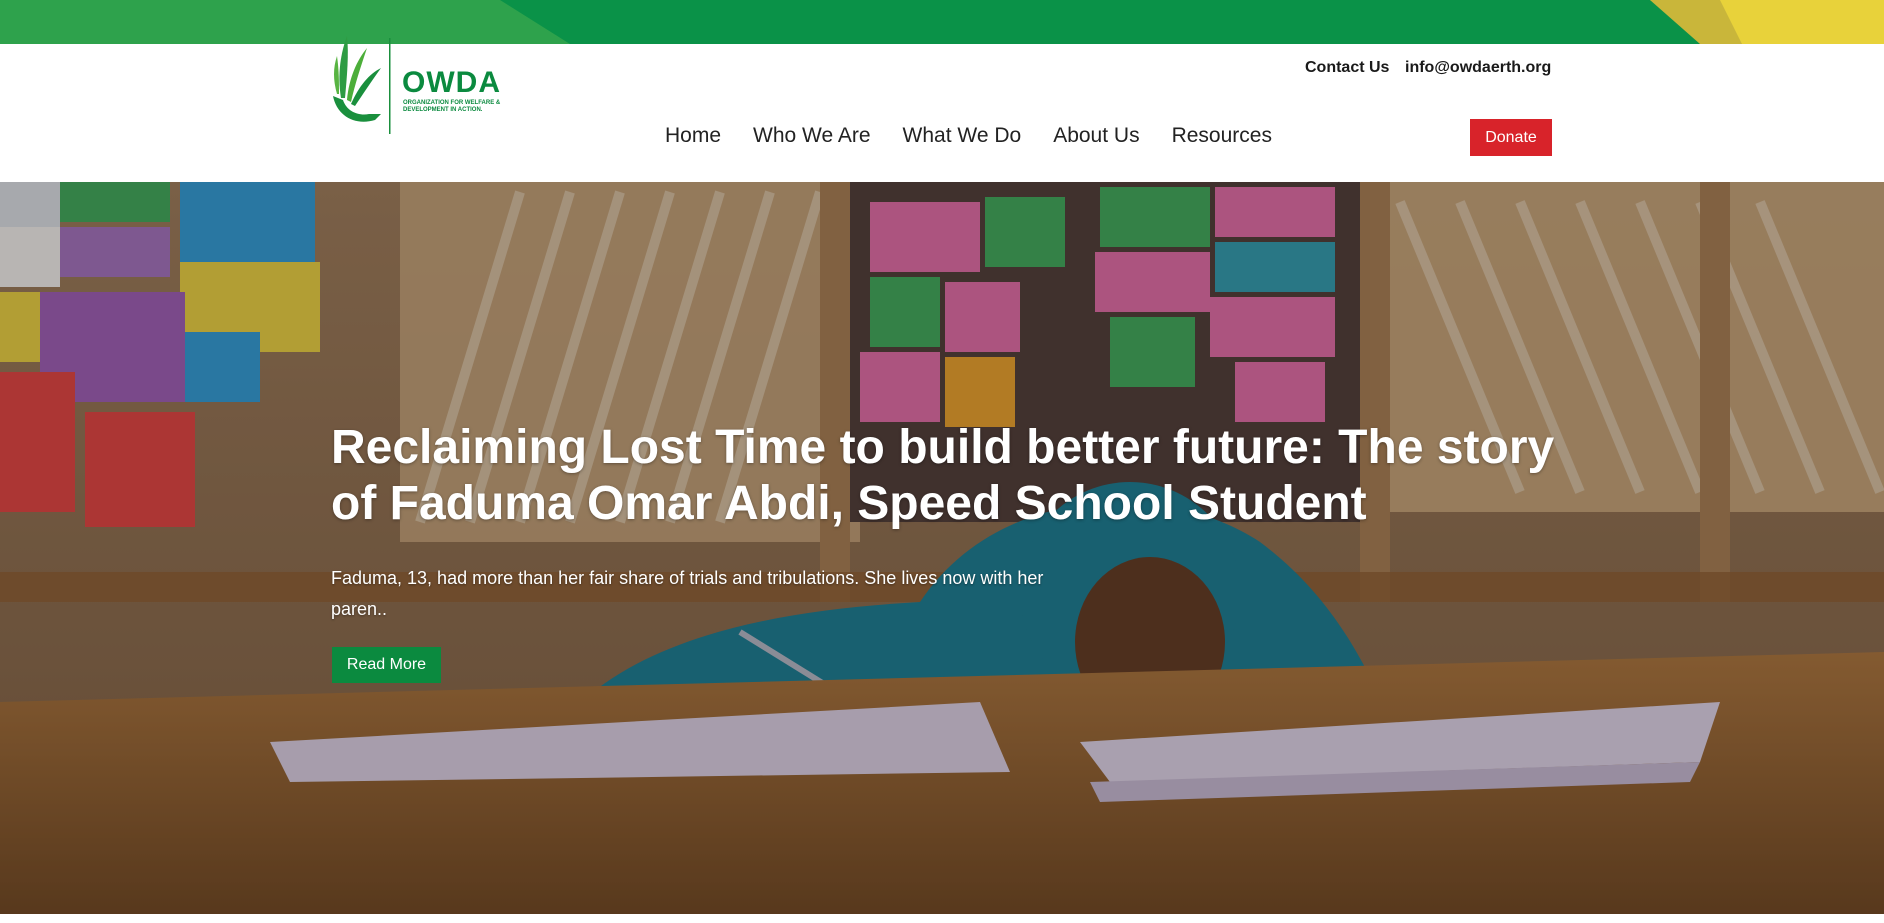  What do you see at coordinates (386, 665) in the screenshot?
I see `read-more-button: Read More` at bounding box center [386, 665].